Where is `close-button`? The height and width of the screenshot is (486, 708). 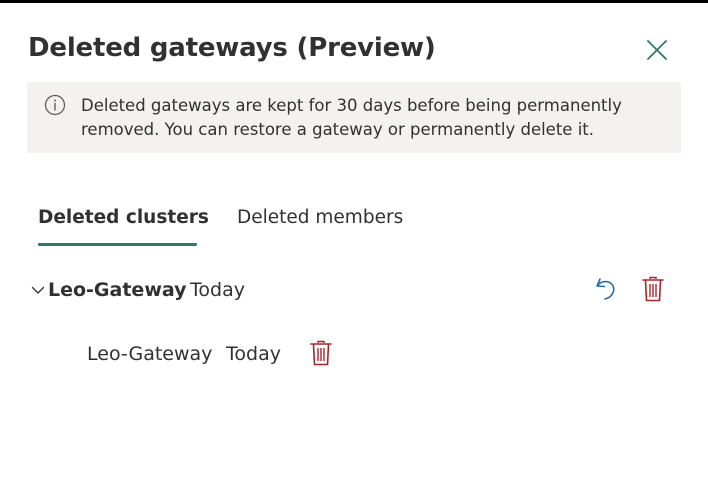
close-button is located at coordinates (657, 50).